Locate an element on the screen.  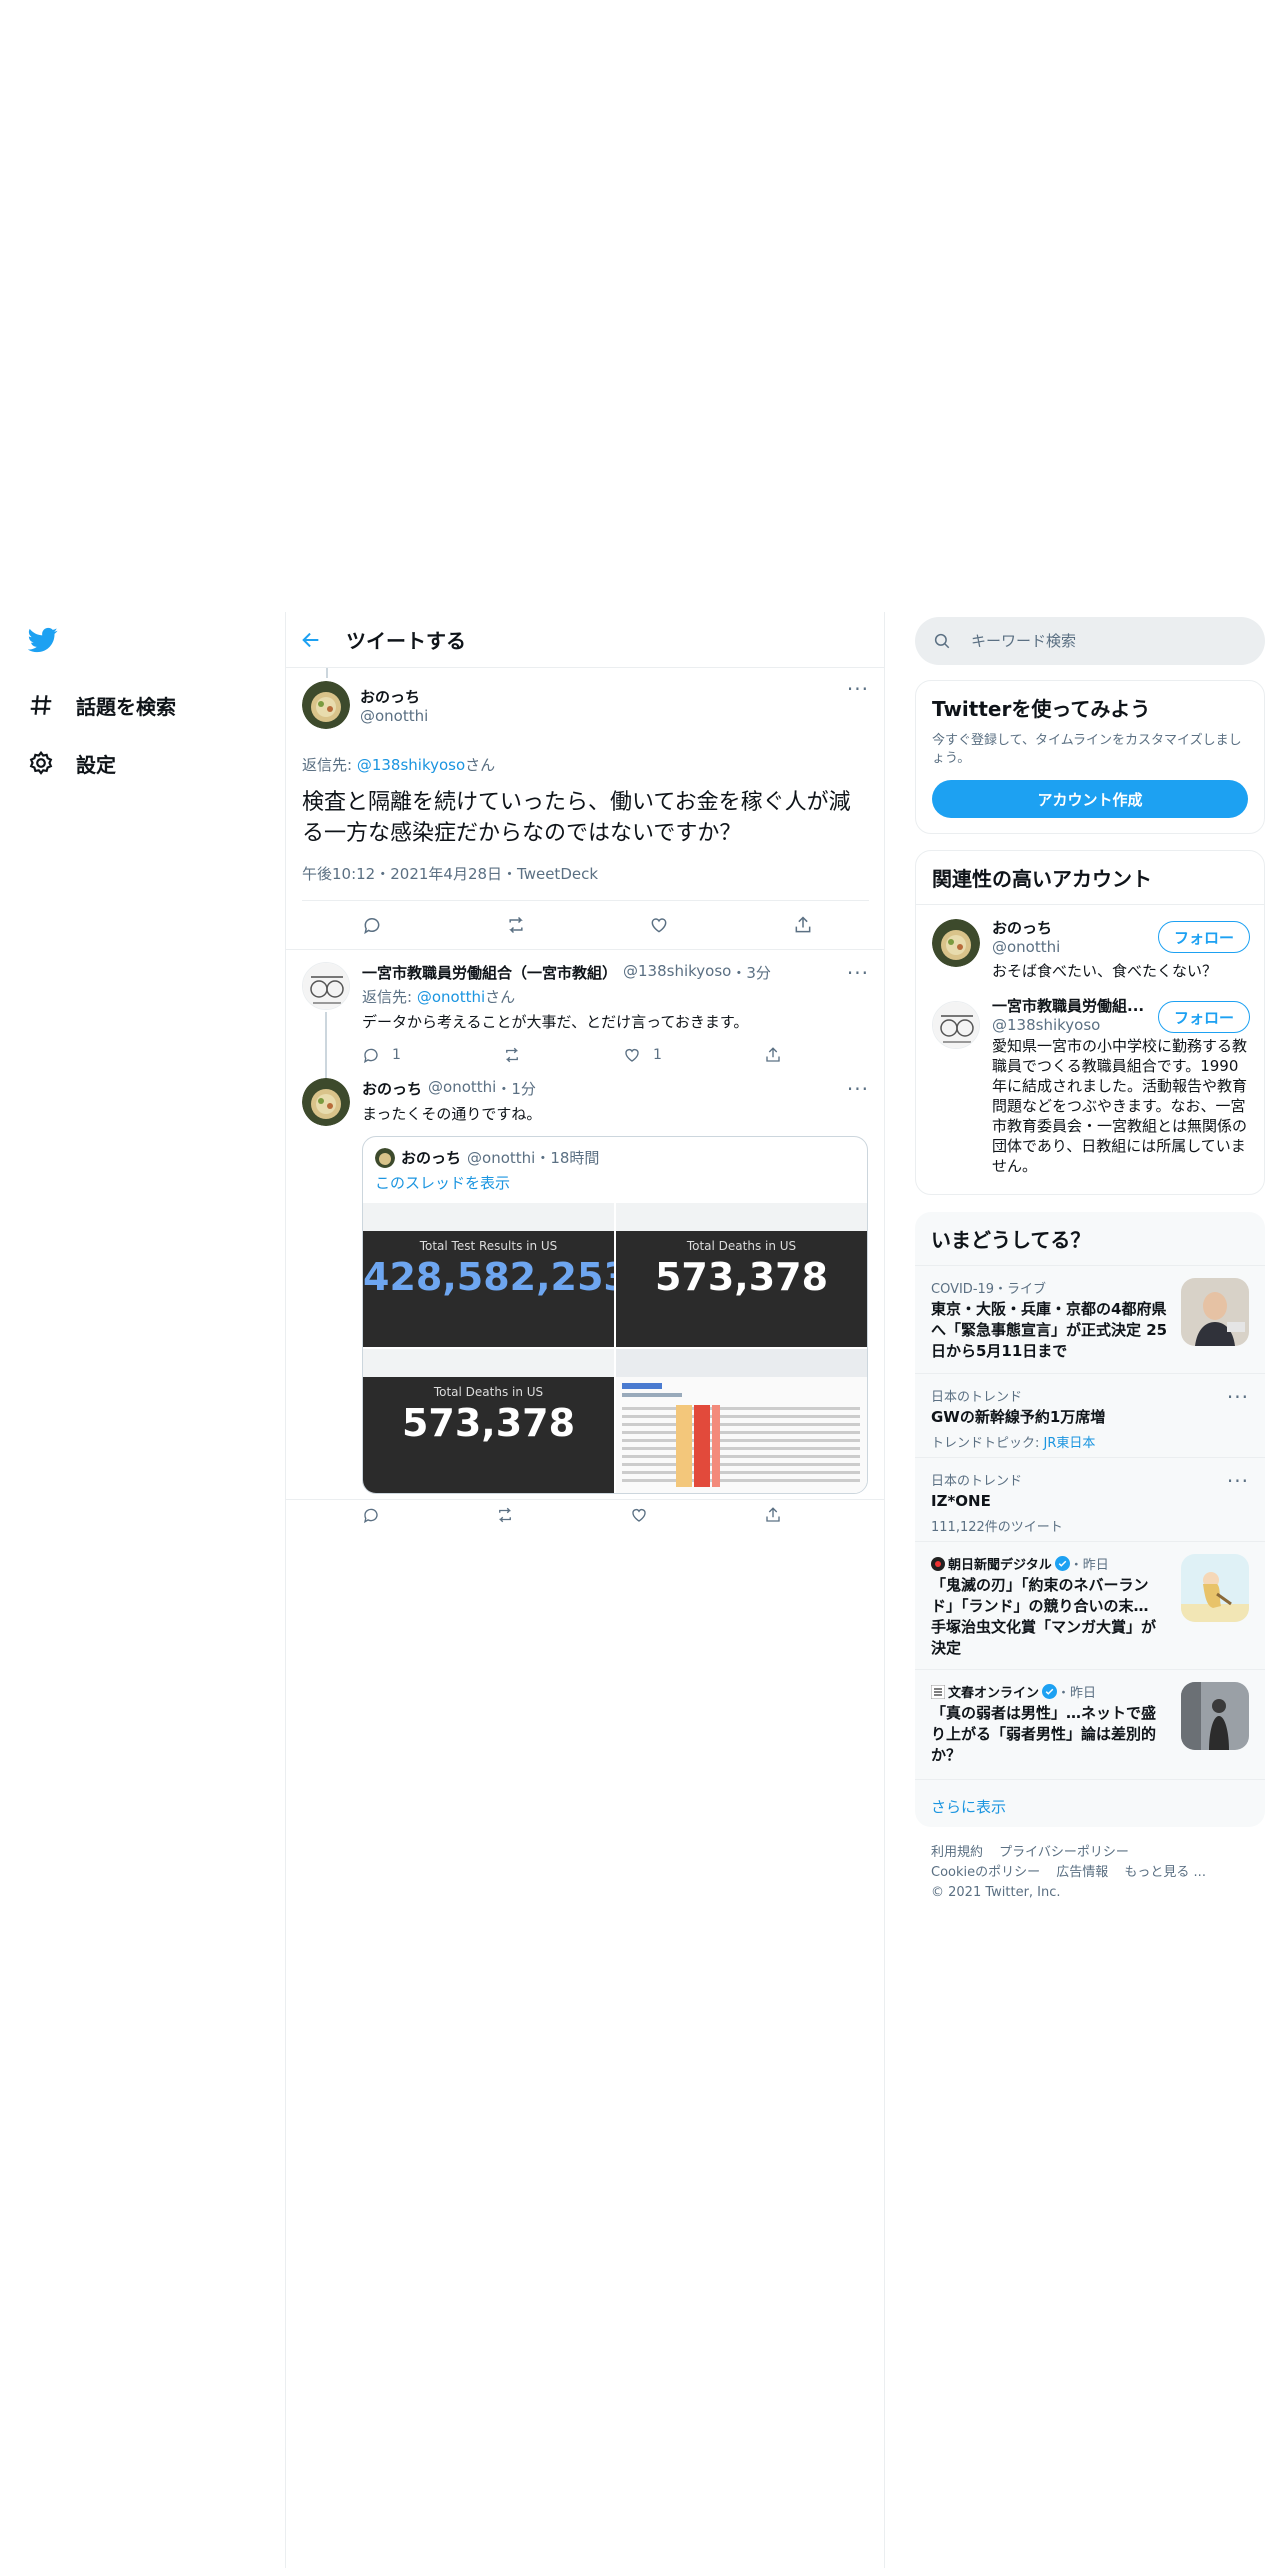
reply-prefix: 返信先: is located at coordinates (389, 997).